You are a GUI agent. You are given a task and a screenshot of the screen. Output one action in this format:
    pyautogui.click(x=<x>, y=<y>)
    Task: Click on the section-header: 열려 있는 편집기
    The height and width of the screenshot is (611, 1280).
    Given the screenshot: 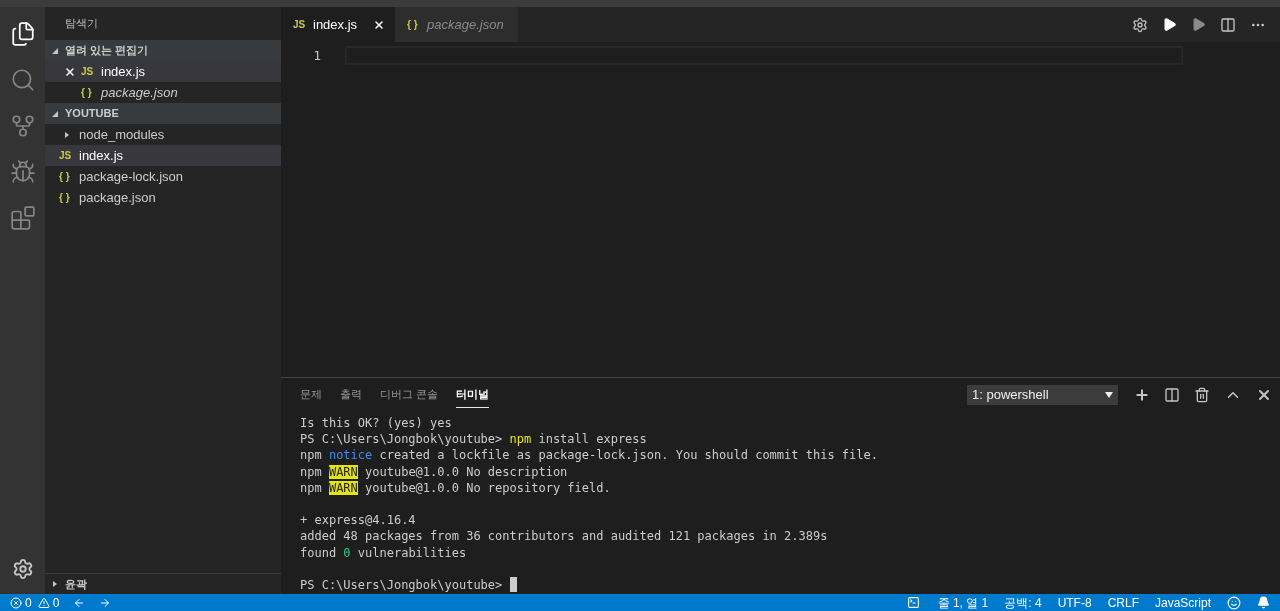 What is the action you would take?
    pyautogui.click(x=163, y=50)
    